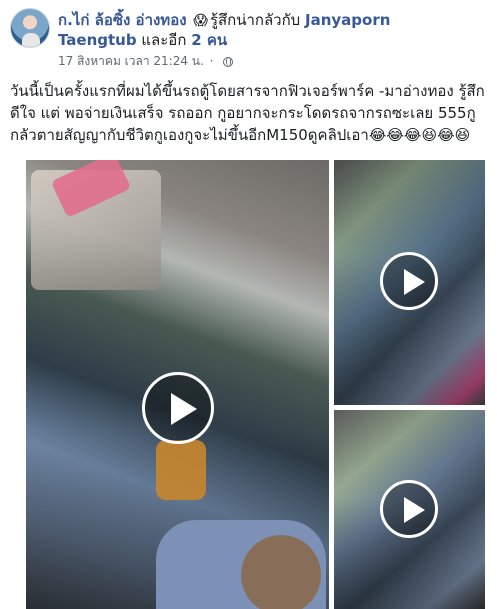 This screenshot has width=497, height=609. I want to click on avatar, so click(30, 28).